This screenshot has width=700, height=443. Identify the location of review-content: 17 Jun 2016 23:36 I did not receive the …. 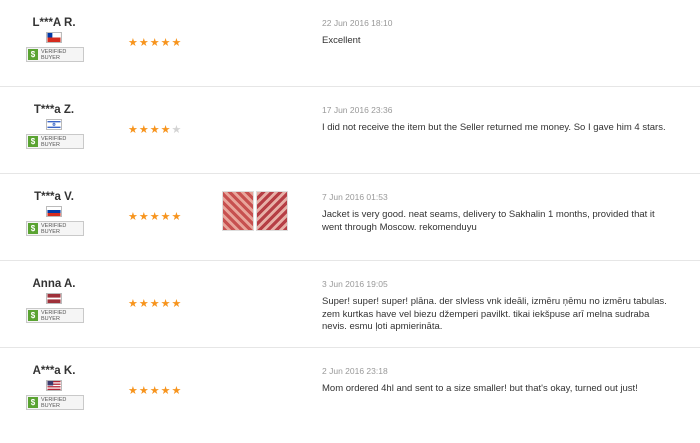
(497, 120).